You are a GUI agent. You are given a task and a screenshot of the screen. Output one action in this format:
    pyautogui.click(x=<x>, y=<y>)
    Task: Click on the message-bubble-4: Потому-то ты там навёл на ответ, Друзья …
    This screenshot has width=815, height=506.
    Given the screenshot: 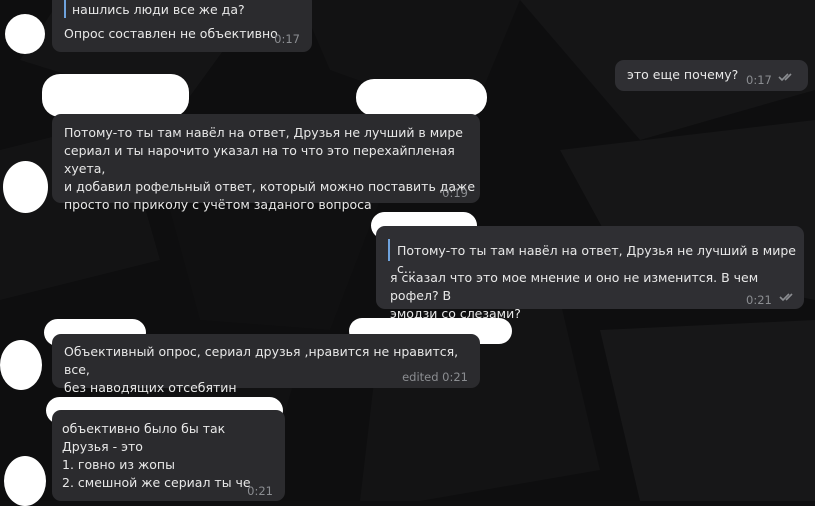 What is the action you would take?
    pyautogui.click(x=590, y=273)
    